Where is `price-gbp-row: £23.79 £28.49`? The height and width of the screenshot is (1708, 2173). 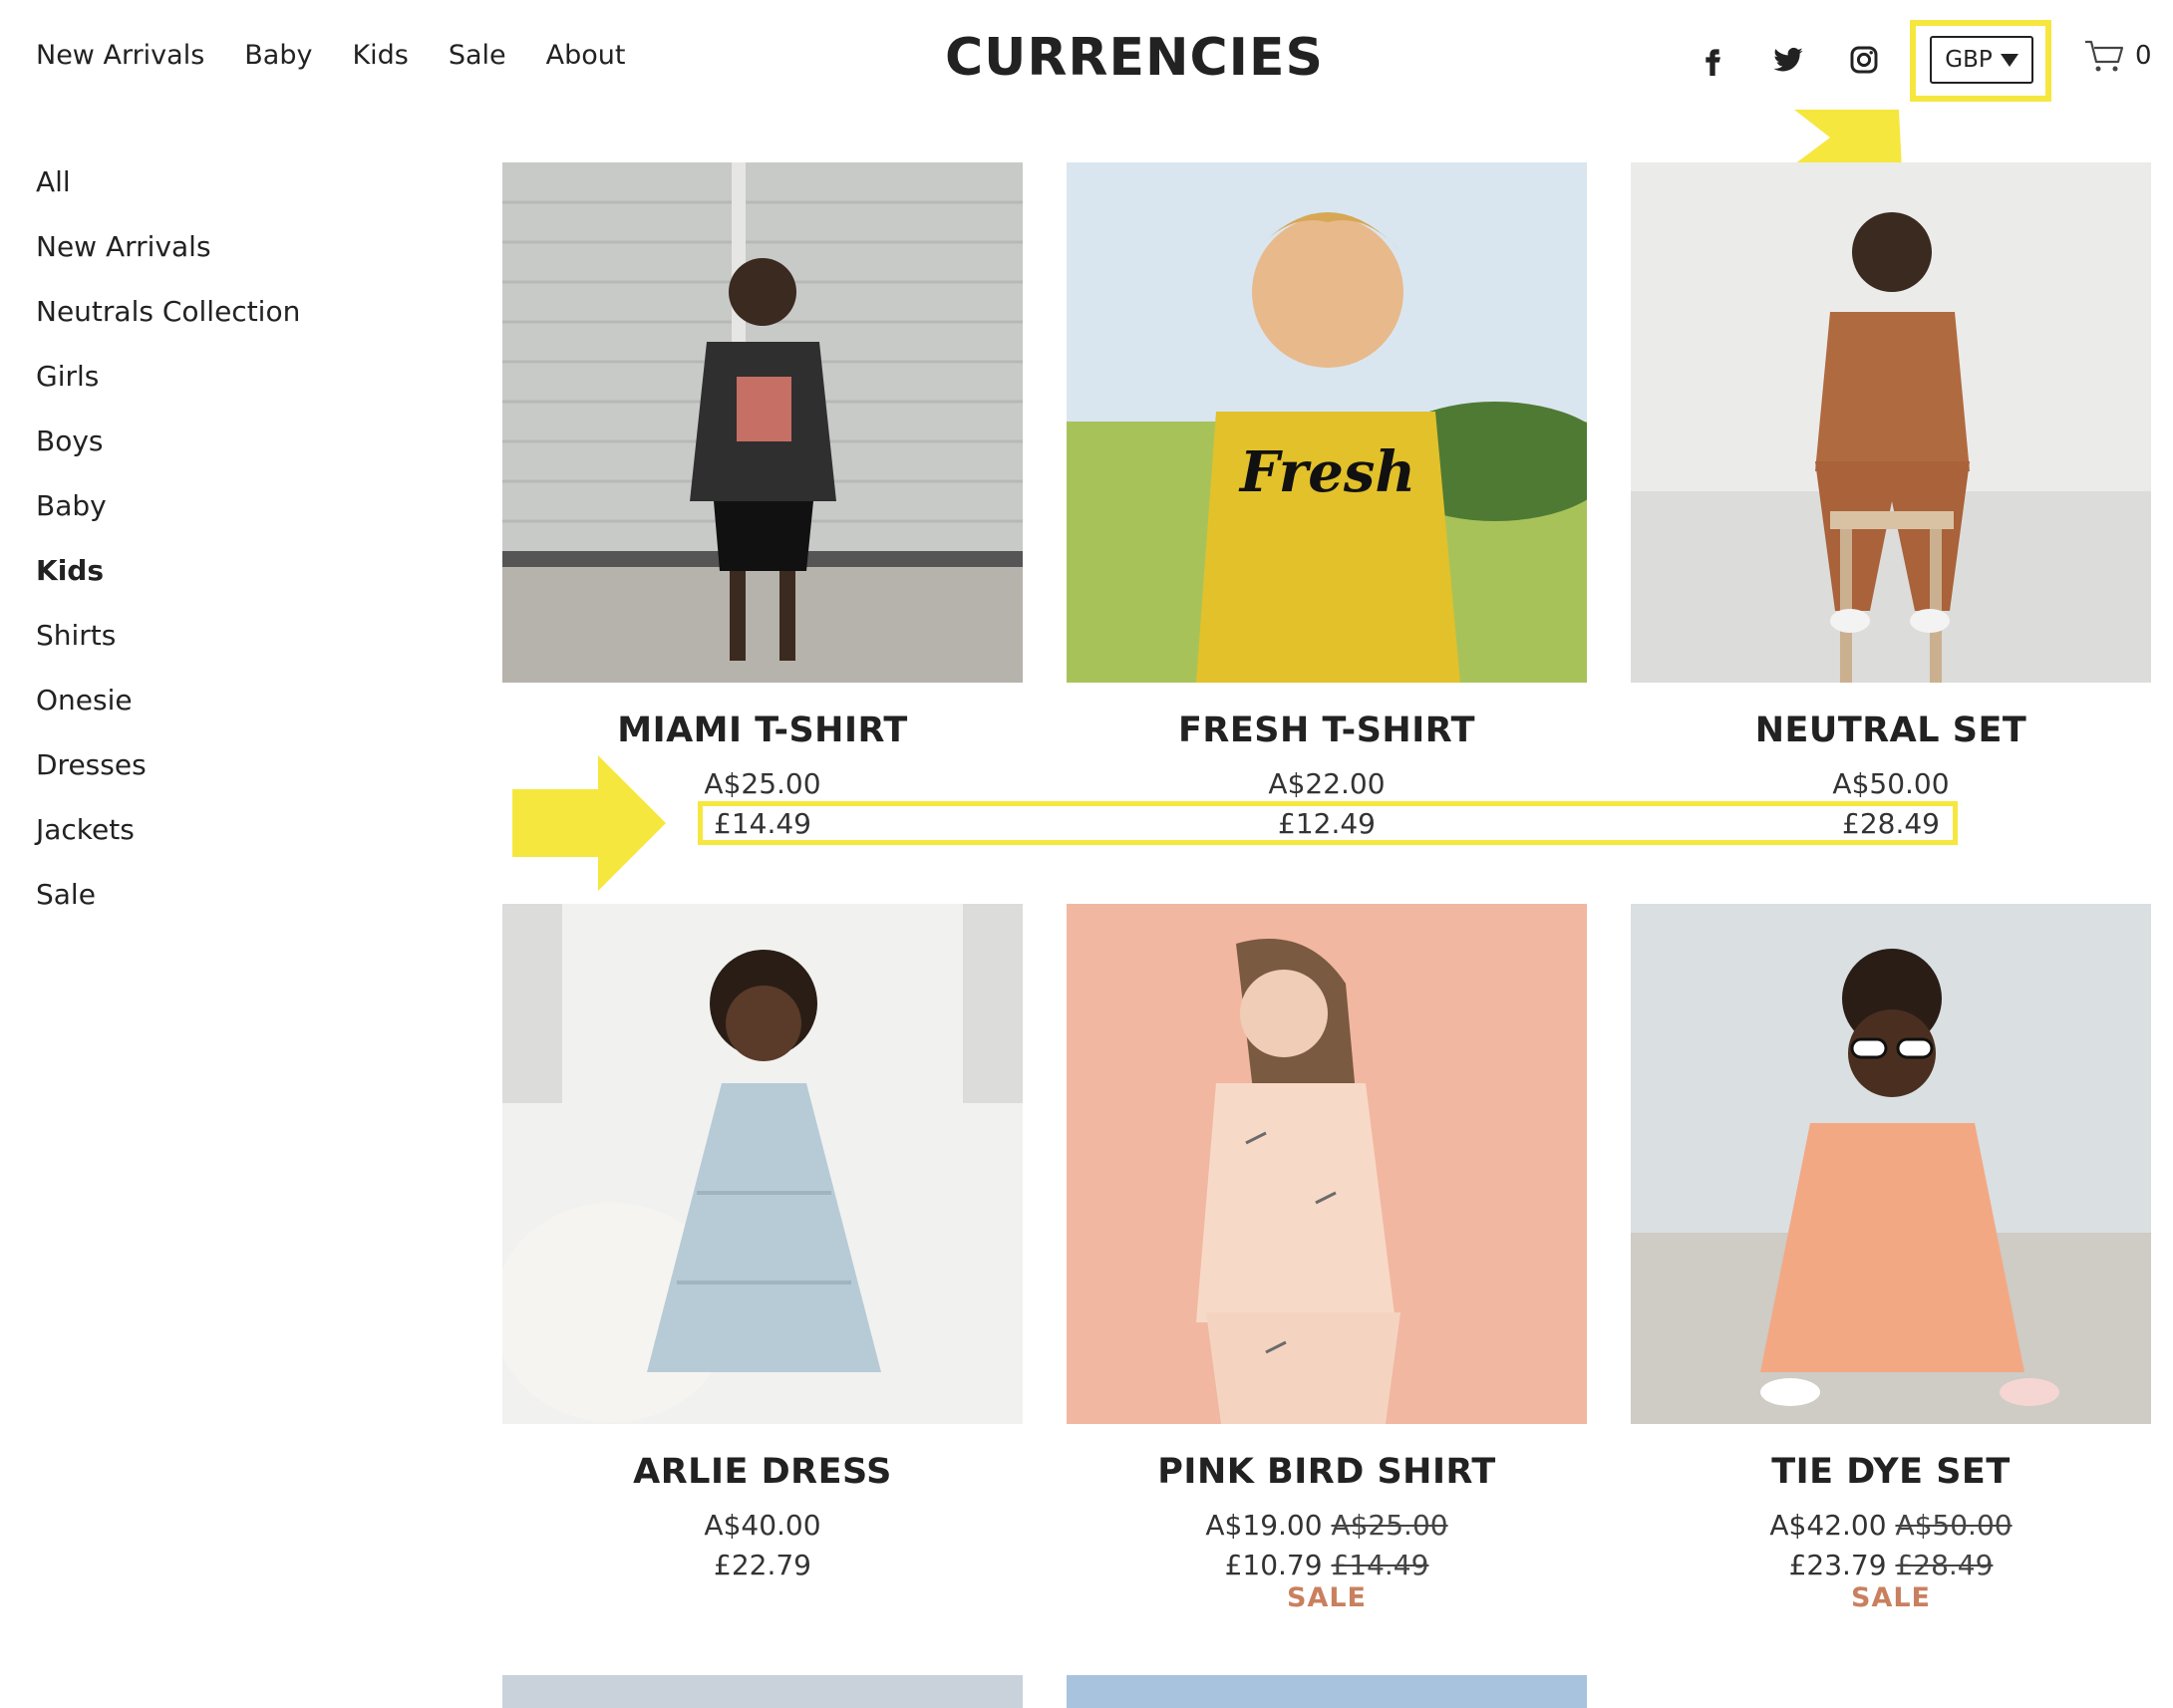
price-gbp-row: £23.79 £28.49 is located at coordinates (1891, 1565).